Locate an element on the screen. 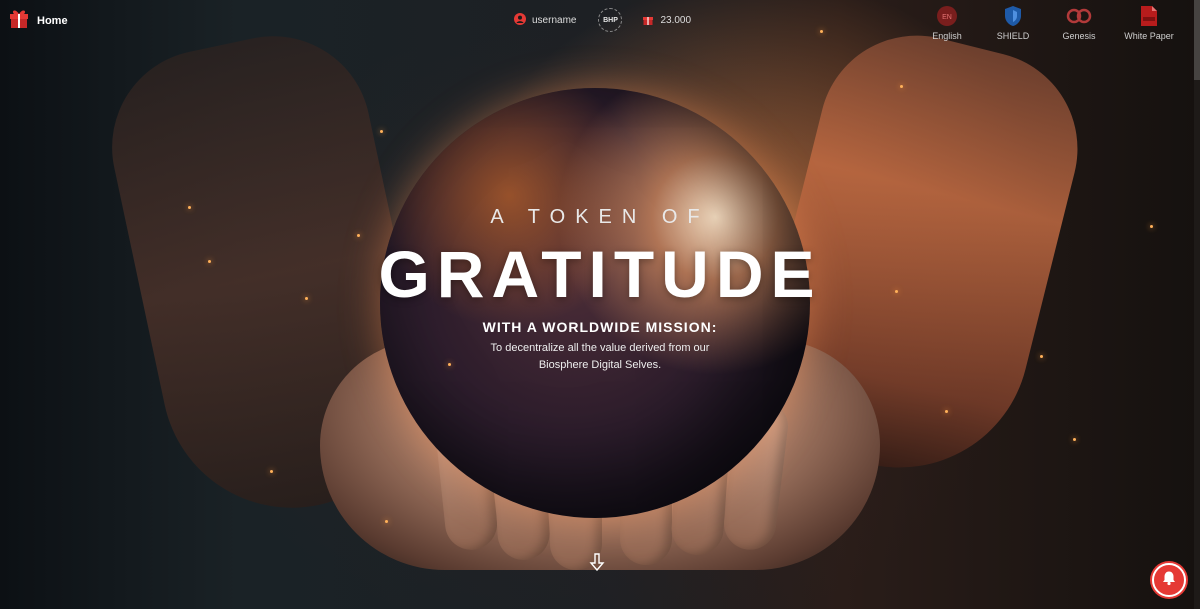 The width and height of the screenshot is (1200, 609). nav-shield-label: SHIELD is located at coordinates (1013, 36).